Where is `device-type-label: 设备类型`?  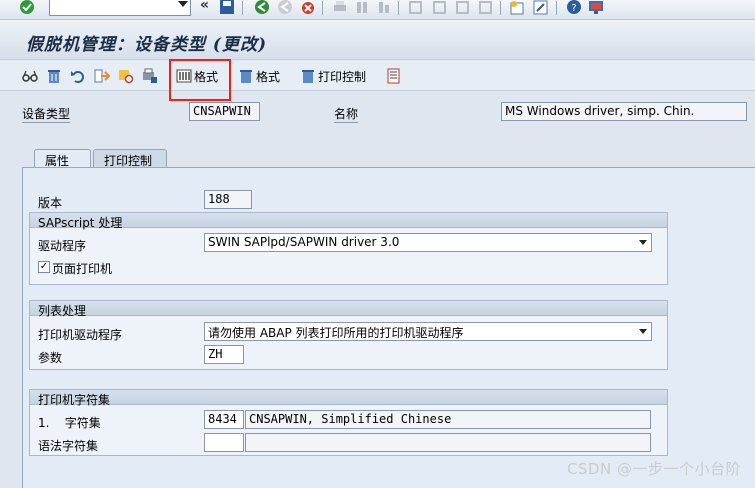
device-type-label: 设备类型 is located at coordinates (46, 115).